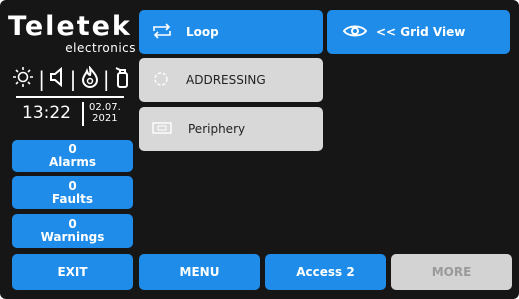 This screenshot has width=519, height=299. I want to click on periphery-label: Periphery, so click(217, 129).